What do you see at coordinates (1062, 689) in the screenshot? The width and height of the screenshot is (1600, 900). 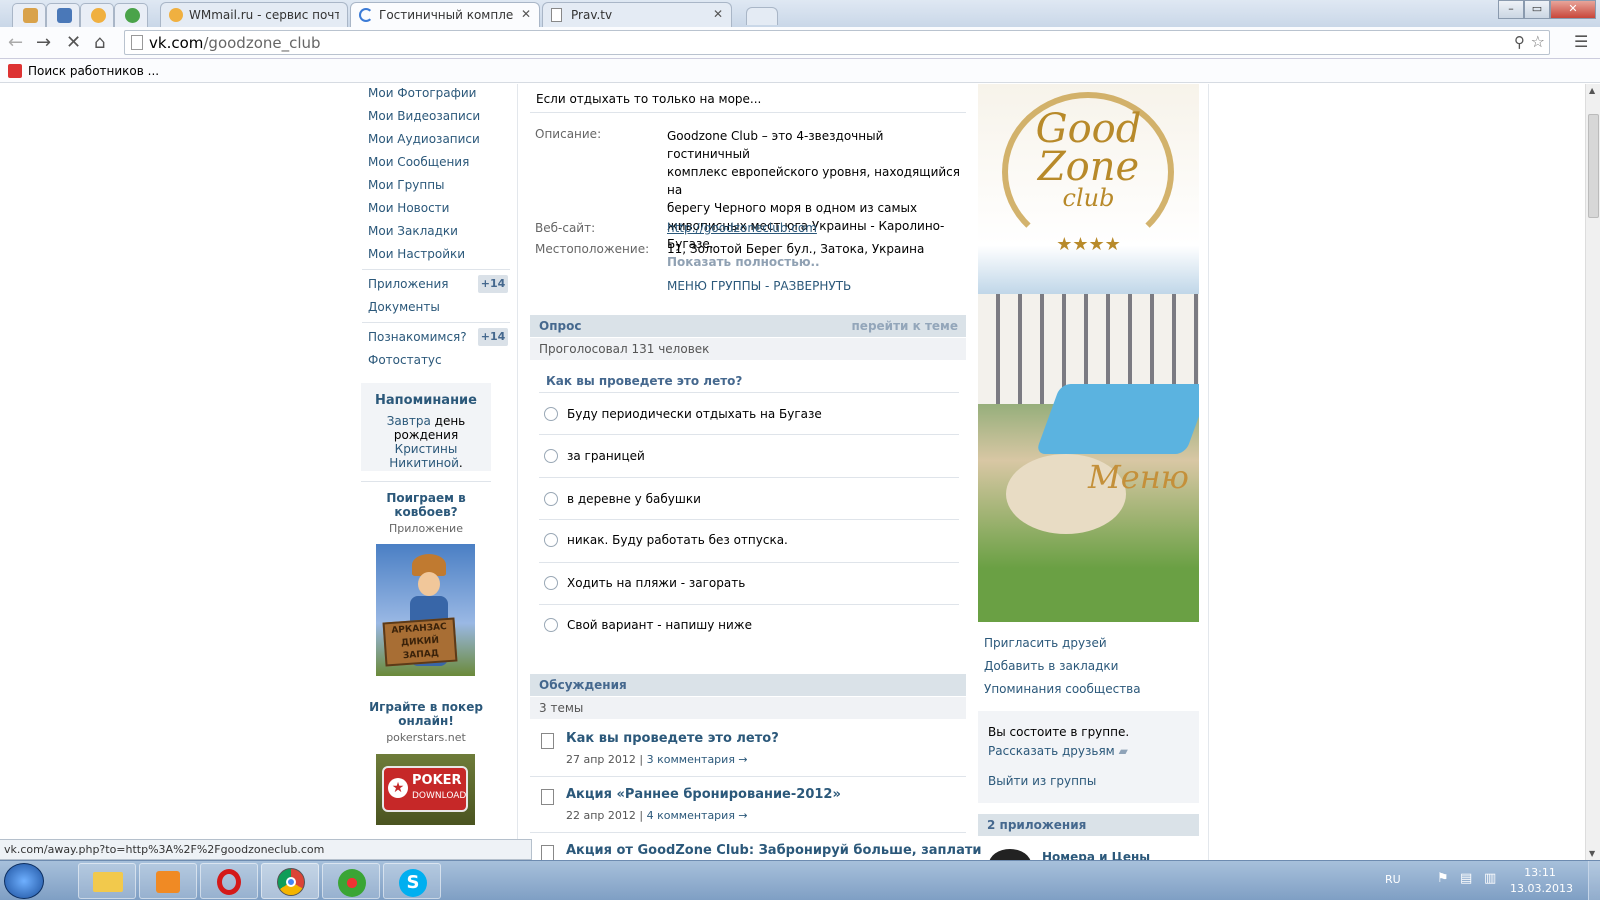 I see `mentions-link: Упоминания сообщества` at bounding box center [1062, 689].